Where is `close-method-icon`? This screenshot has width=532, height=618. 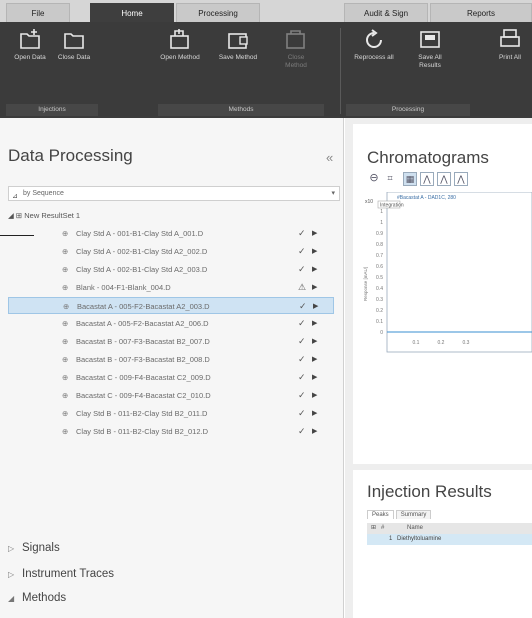 close-method-icon is located at coordinates (295, 39).